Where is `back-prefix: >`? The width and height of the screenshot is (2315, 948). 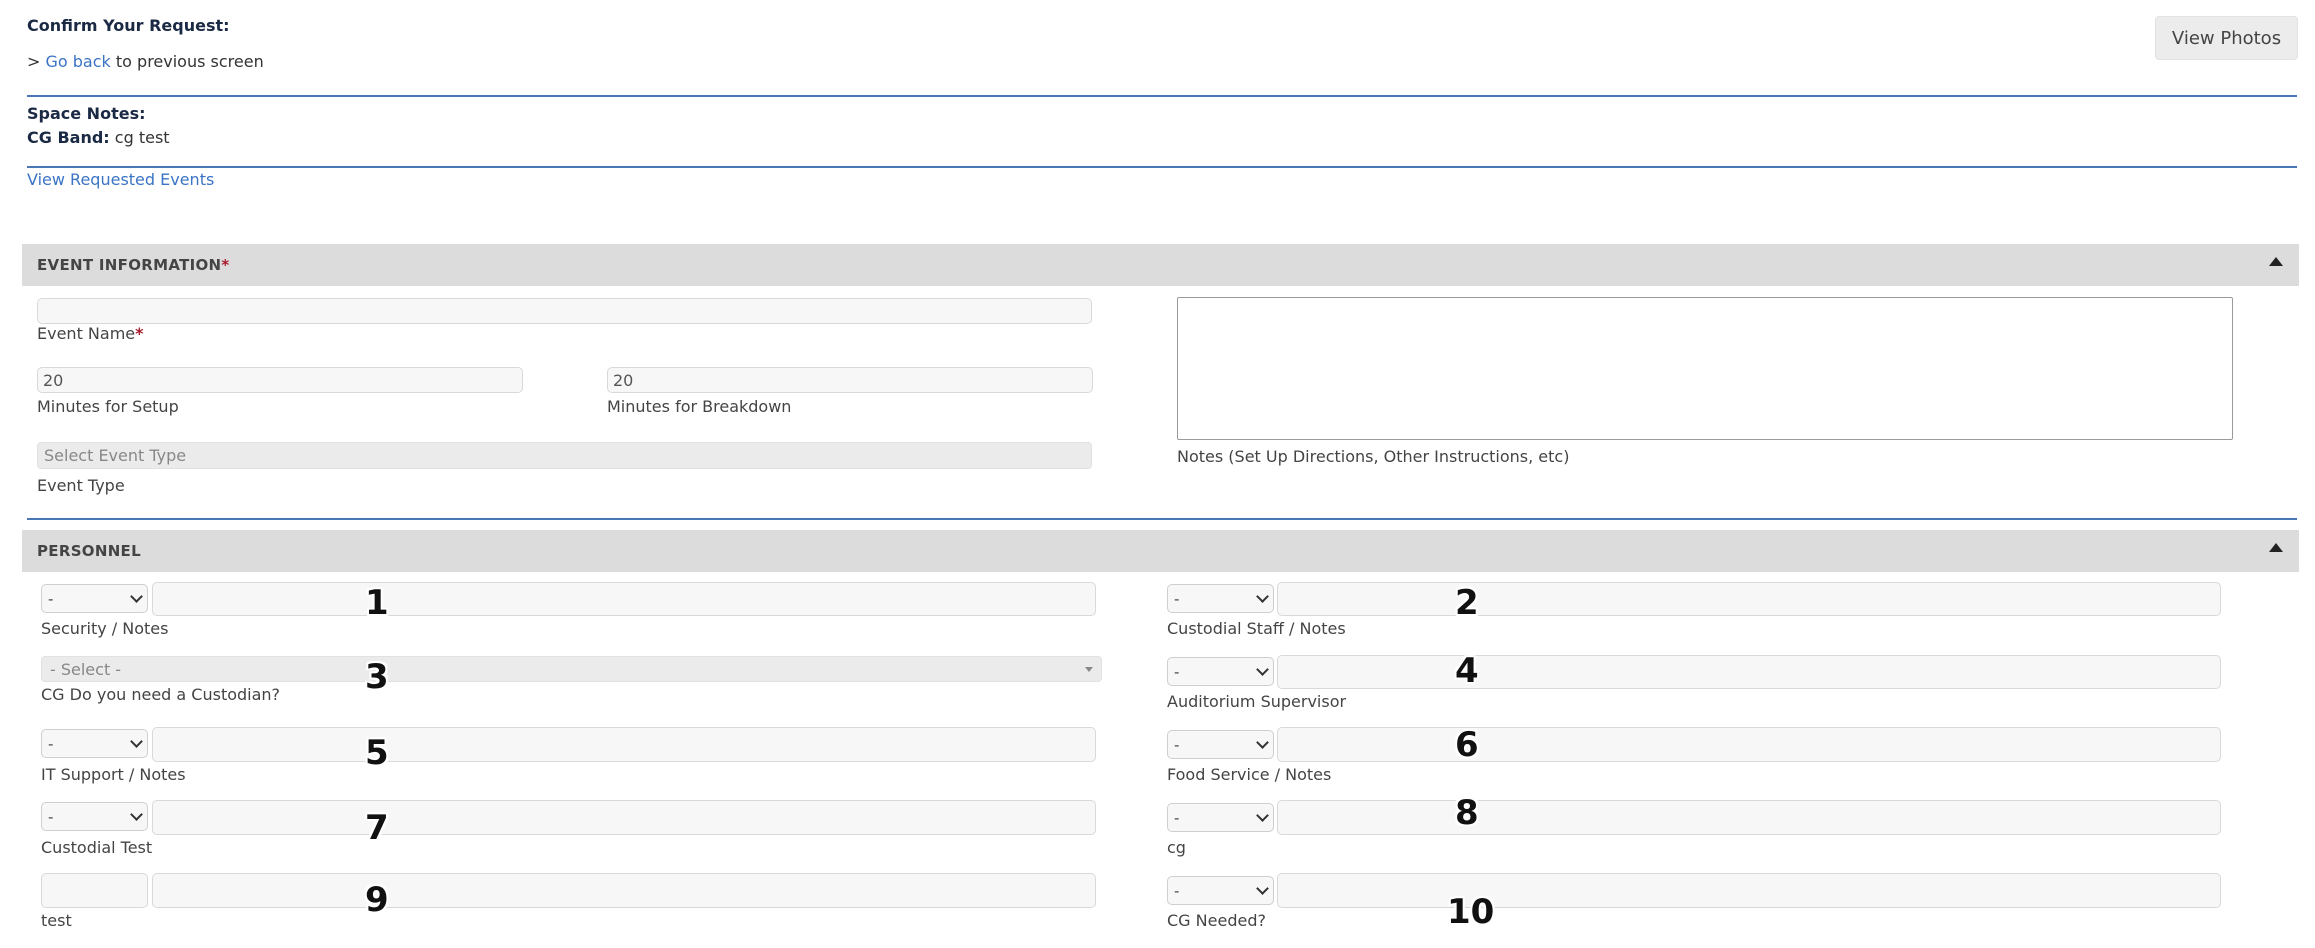 back-prefix: > is located at coordinates (34, 61).